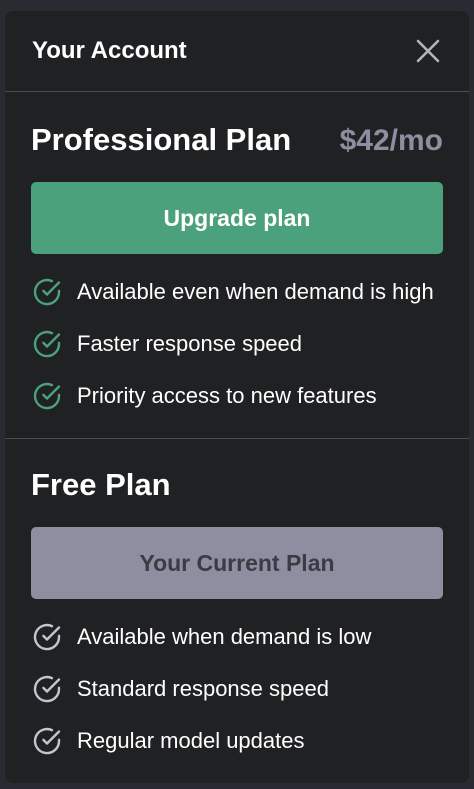 The height and width of the screenshot is (789, 474). I want to click on list-item: Standard response speed, so click(237, 689).